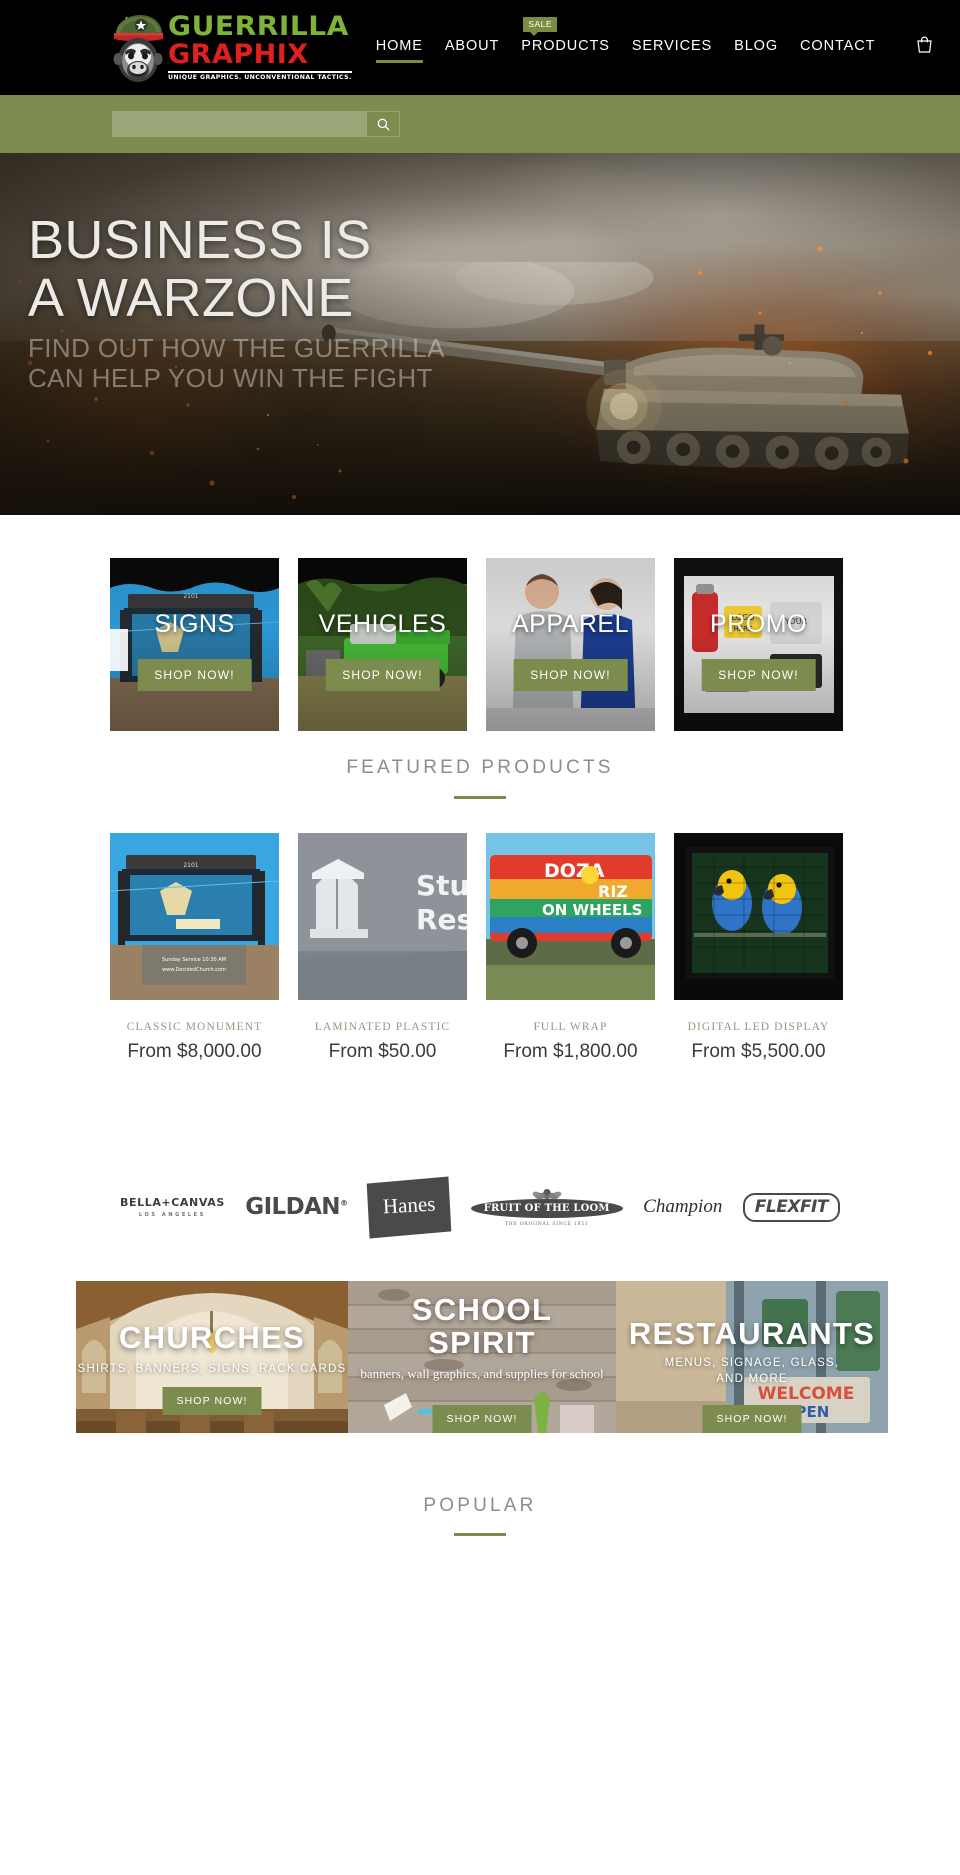  I want to click on svg-text: WELCOME, so click(806, 1394).